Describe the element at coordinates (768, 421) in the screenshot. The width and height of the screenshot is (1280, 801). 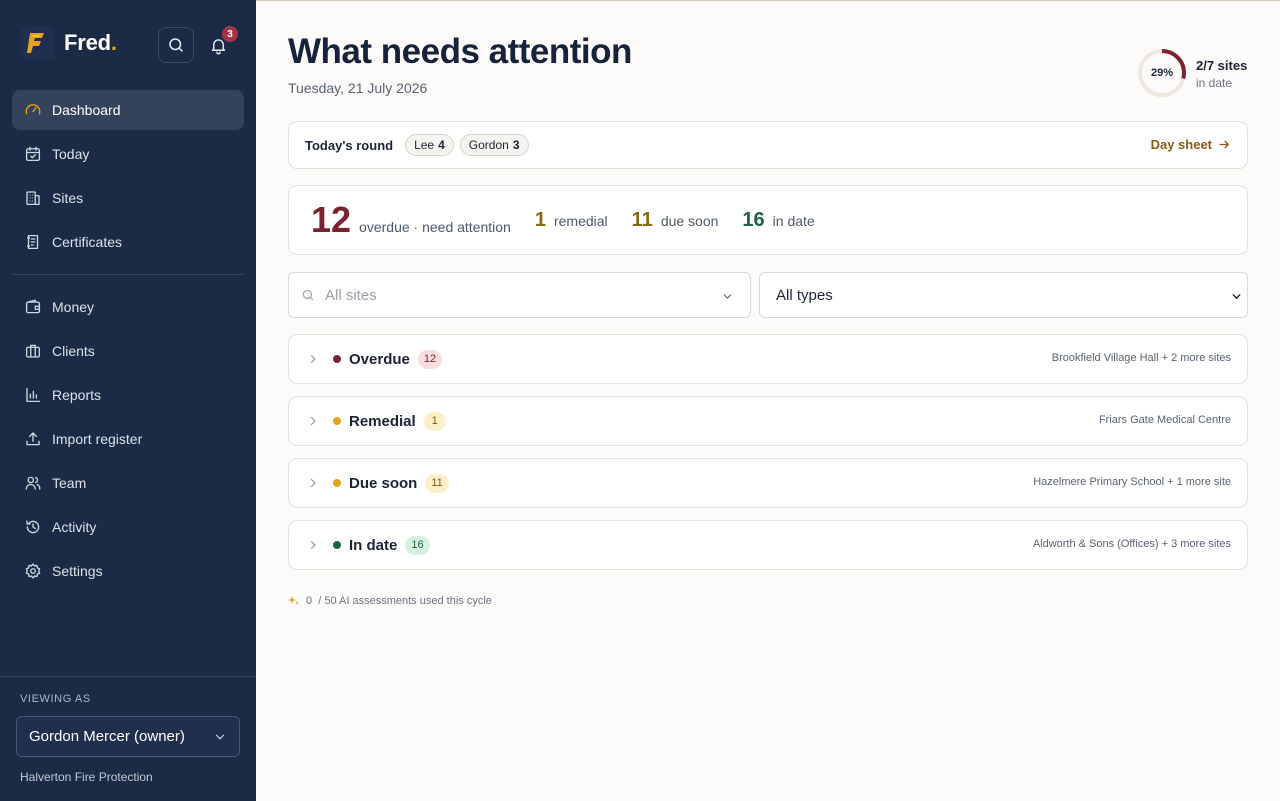
I see `status-group-remedial: Remedial 1 Friars Gate Medical Centre` at that location.